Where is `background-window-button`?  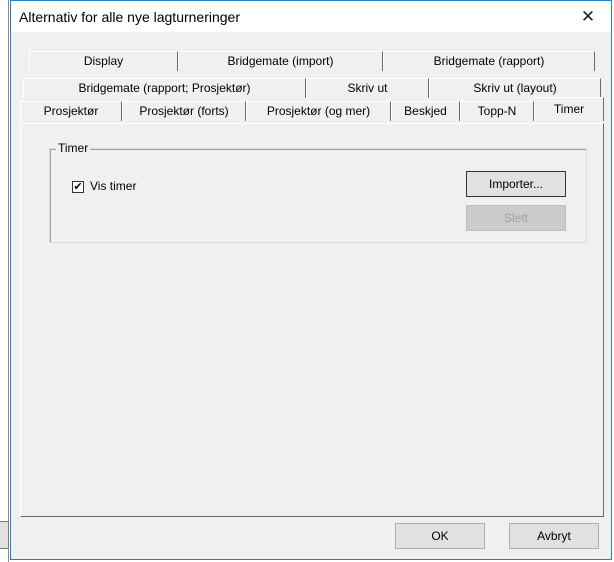 background-window-button is located at coordinates (4, 535).